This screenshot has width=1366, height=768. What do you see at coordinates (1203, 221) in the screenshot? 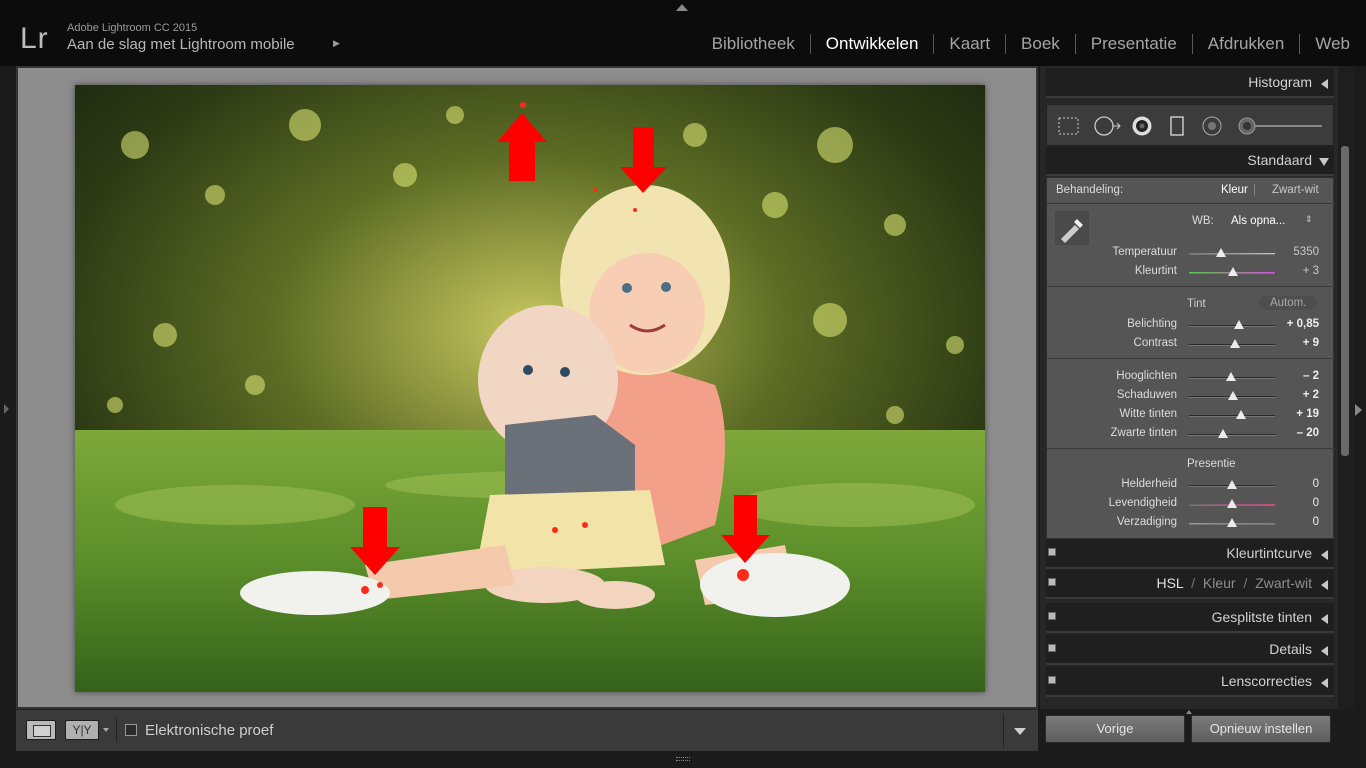
I see `wb-label: WB:` at bounding box center [1203, 221].